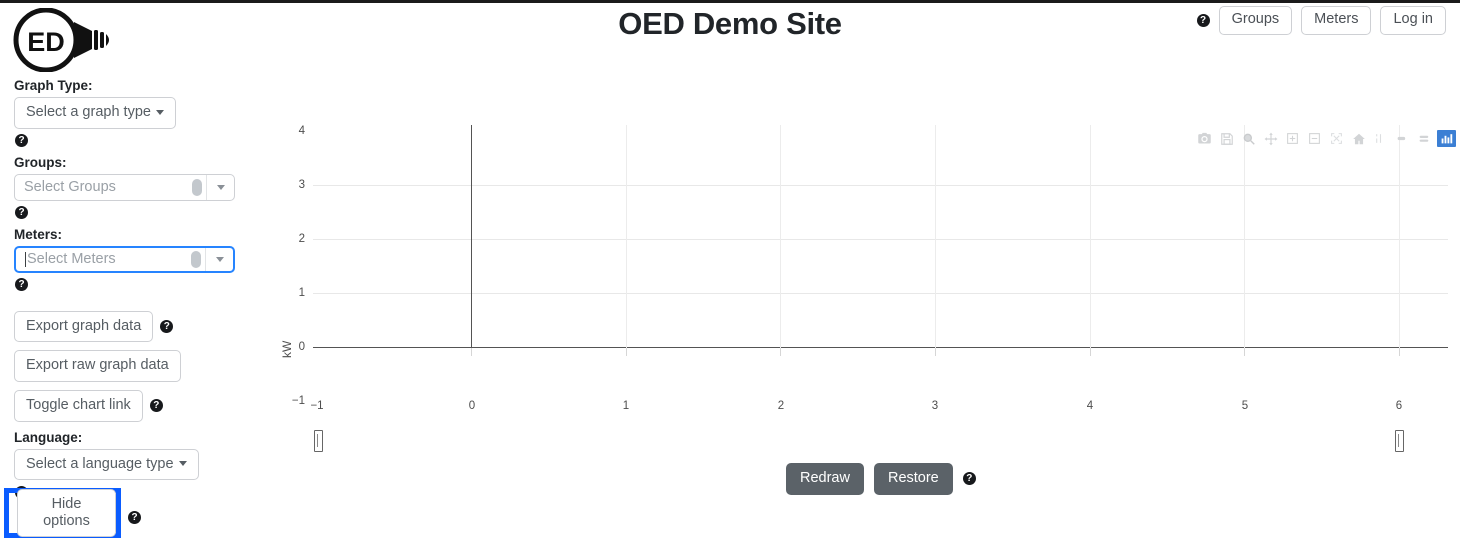  What do you see at coordinates (472, 236) in the screenshot?
I see `zeroline-x0` at bounding box center [472, 236].